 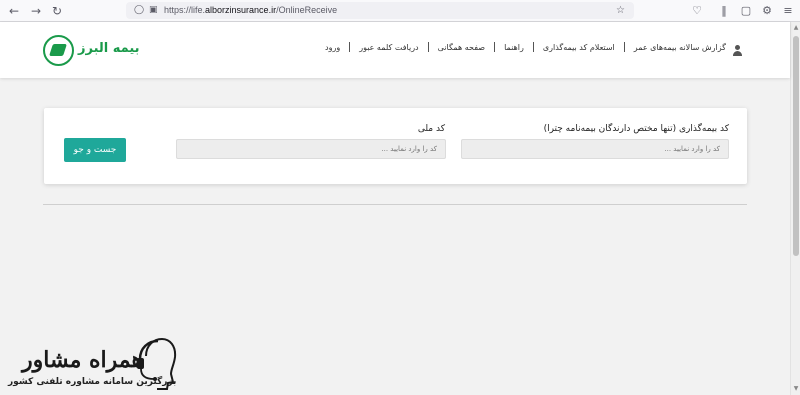 I want to click on url-prefix: https://life., so click(x=185, y=10).